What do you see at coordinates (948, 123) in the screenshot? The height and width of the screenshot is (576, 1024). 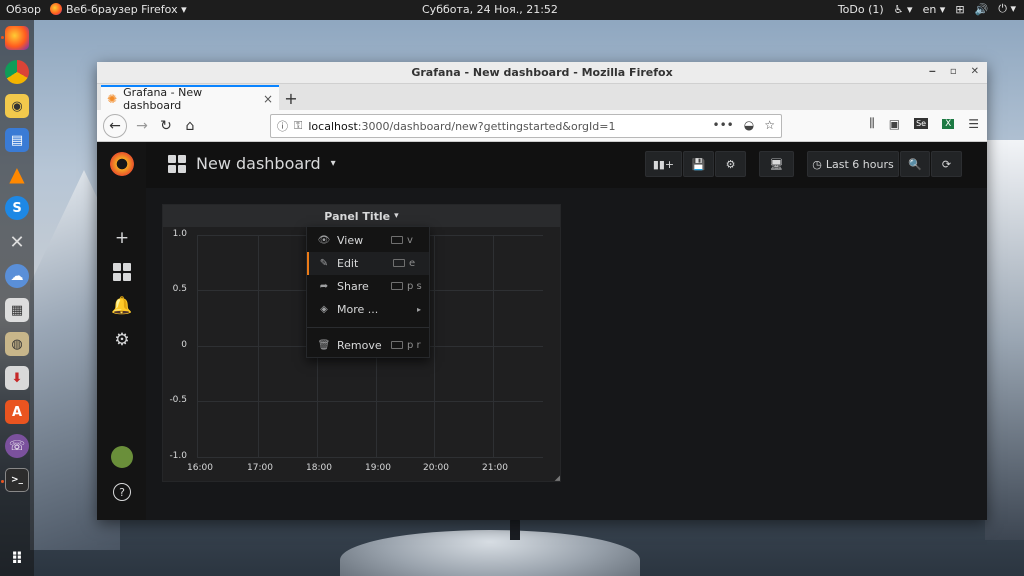 I see `excel-extension-icon: X` at bounding box center [948, 123].